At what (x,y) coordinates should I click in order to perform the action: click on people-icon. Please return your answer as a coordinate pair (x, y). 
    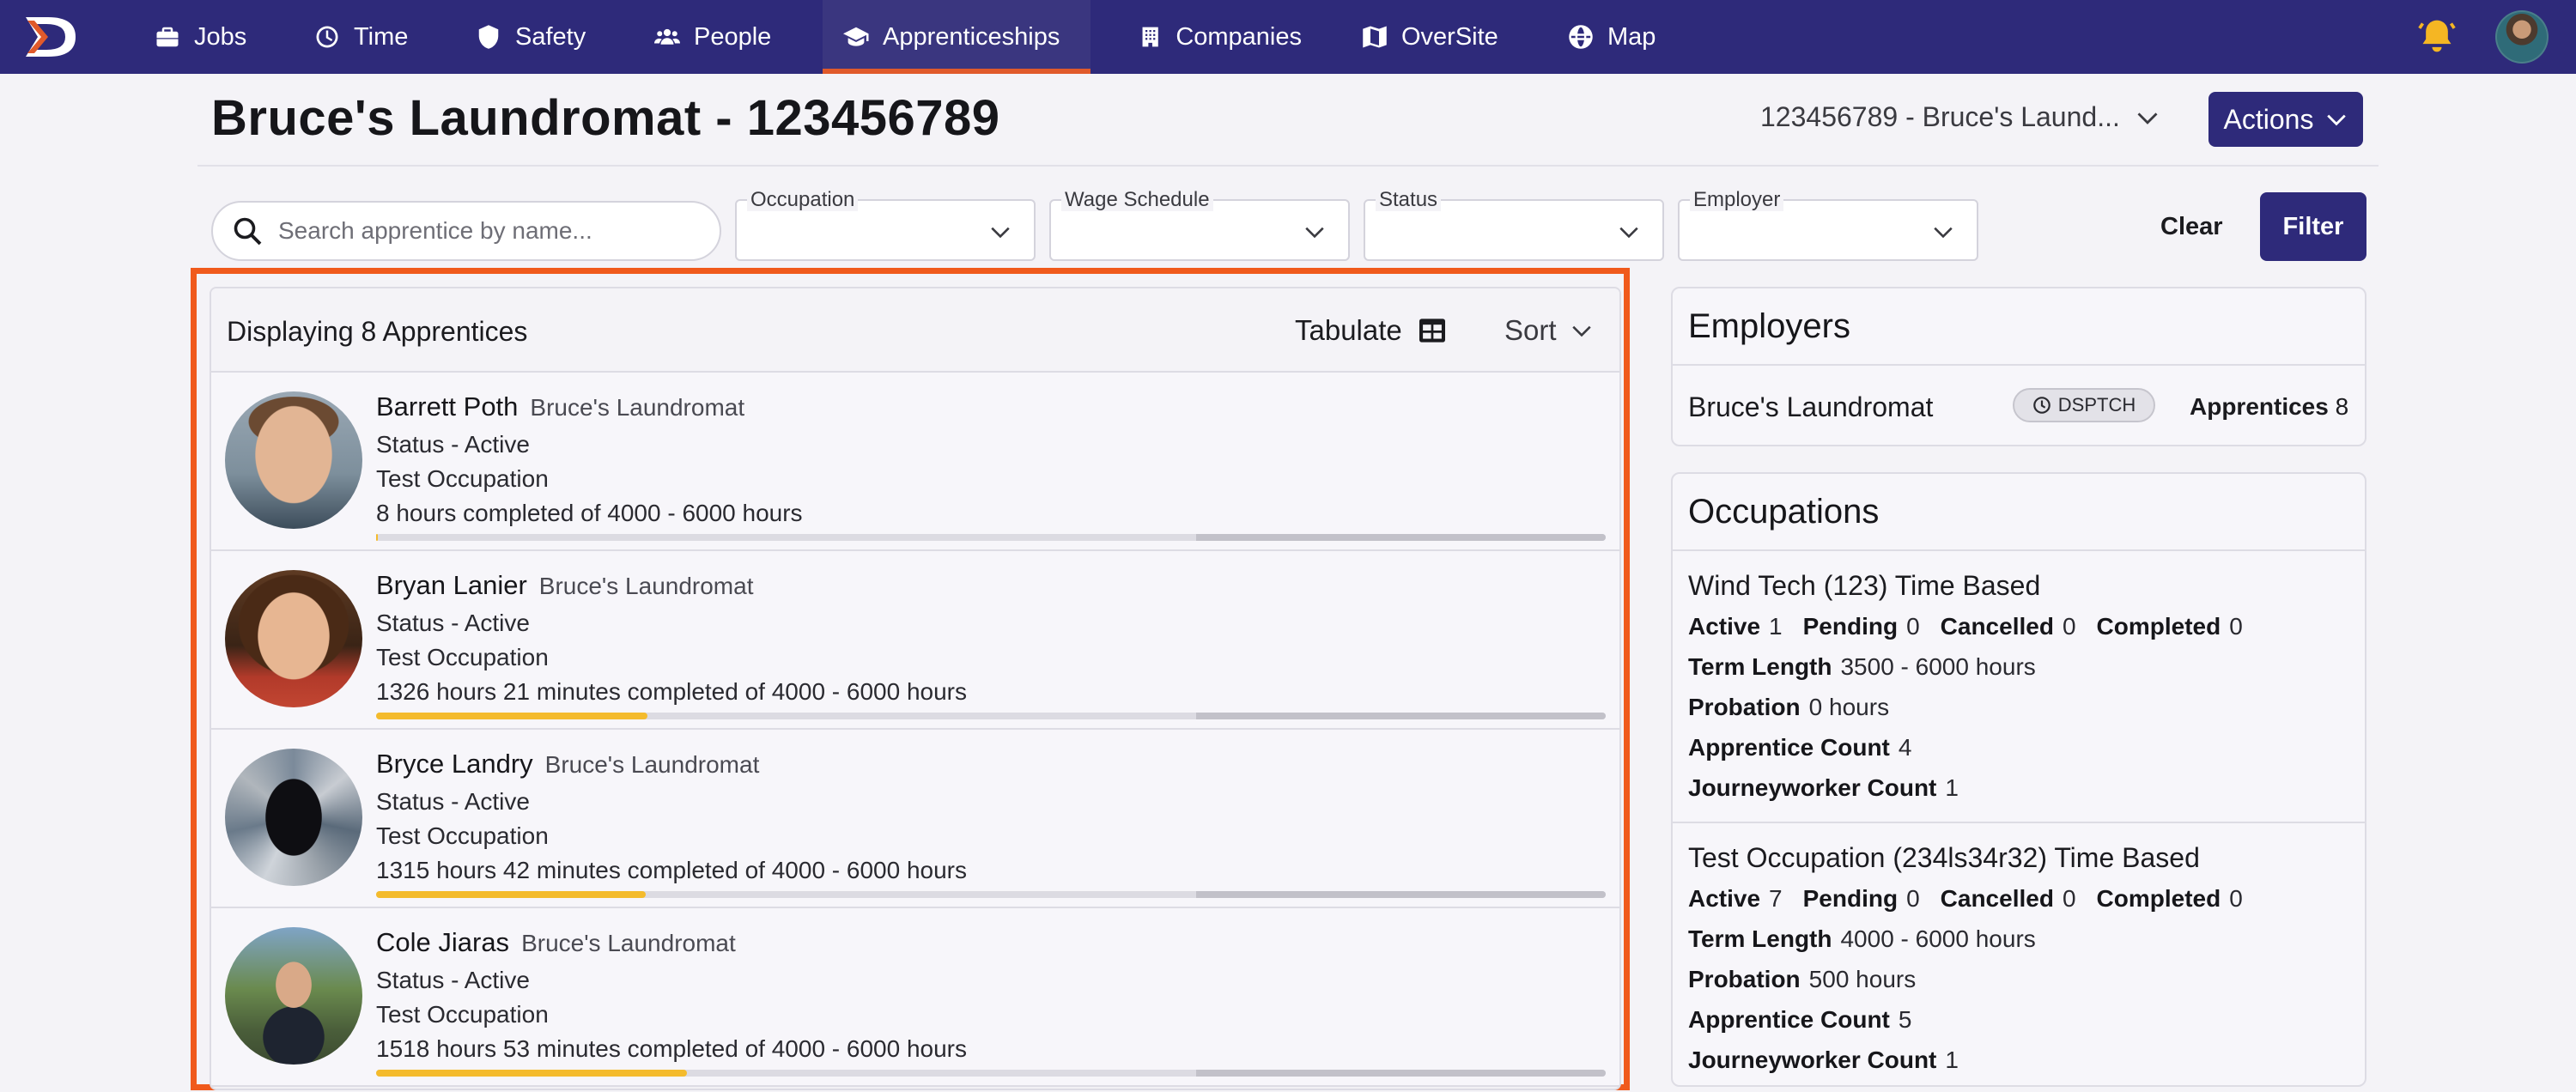
    Looking at the image, I should click on (667, 36).